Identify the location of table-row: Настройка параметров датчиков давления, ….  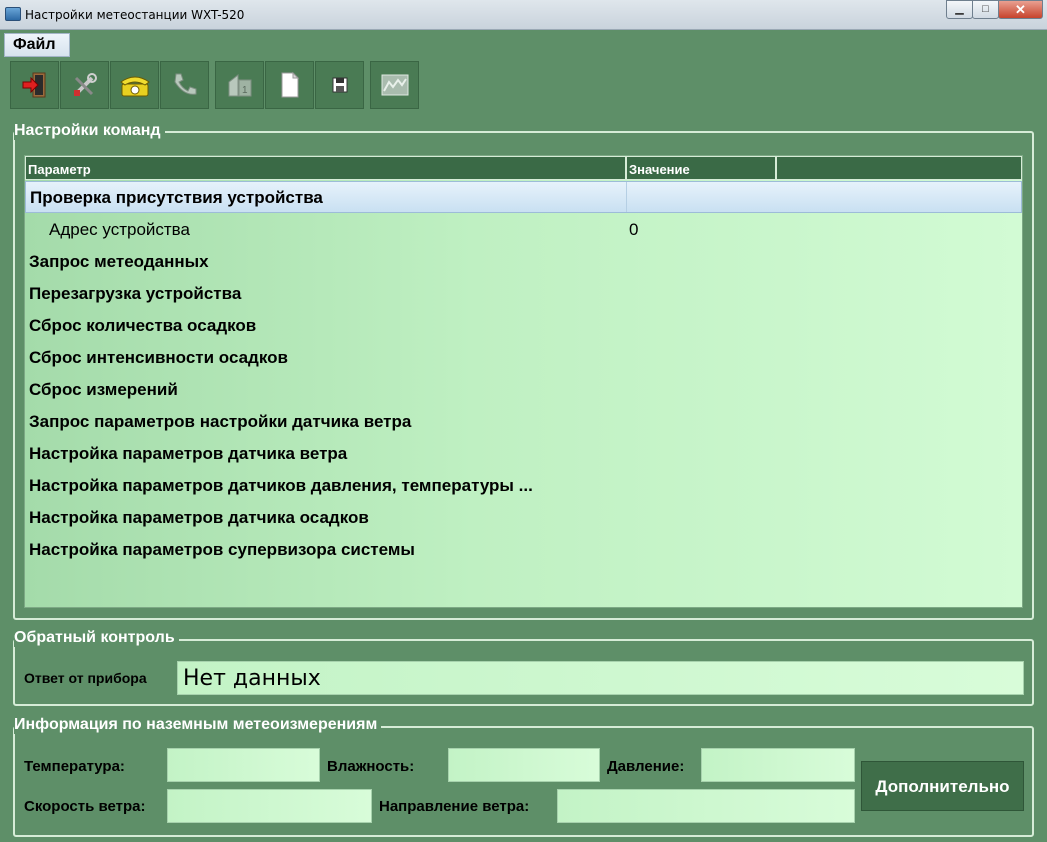
(523, 486).